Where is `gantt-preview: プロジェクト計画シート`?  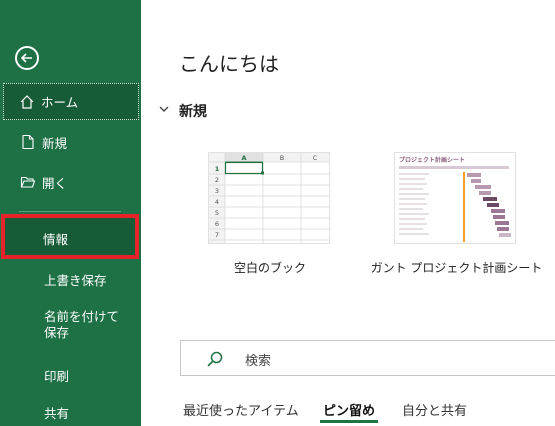 gantt-preview: プロジェクト計画シート is located at coordinates (455, 198).